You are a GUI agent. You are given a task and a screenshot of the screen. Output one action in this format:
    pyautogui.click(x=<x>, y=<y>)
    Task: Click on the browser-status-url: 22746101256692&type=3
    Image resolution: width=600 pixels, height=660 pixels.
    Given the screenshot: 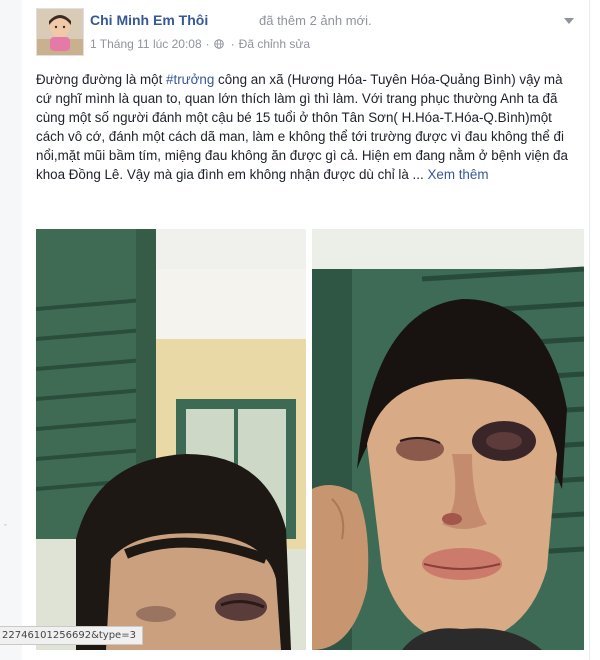 What is the action you would take?
    pyautogui.click(x=71, y=635)
    